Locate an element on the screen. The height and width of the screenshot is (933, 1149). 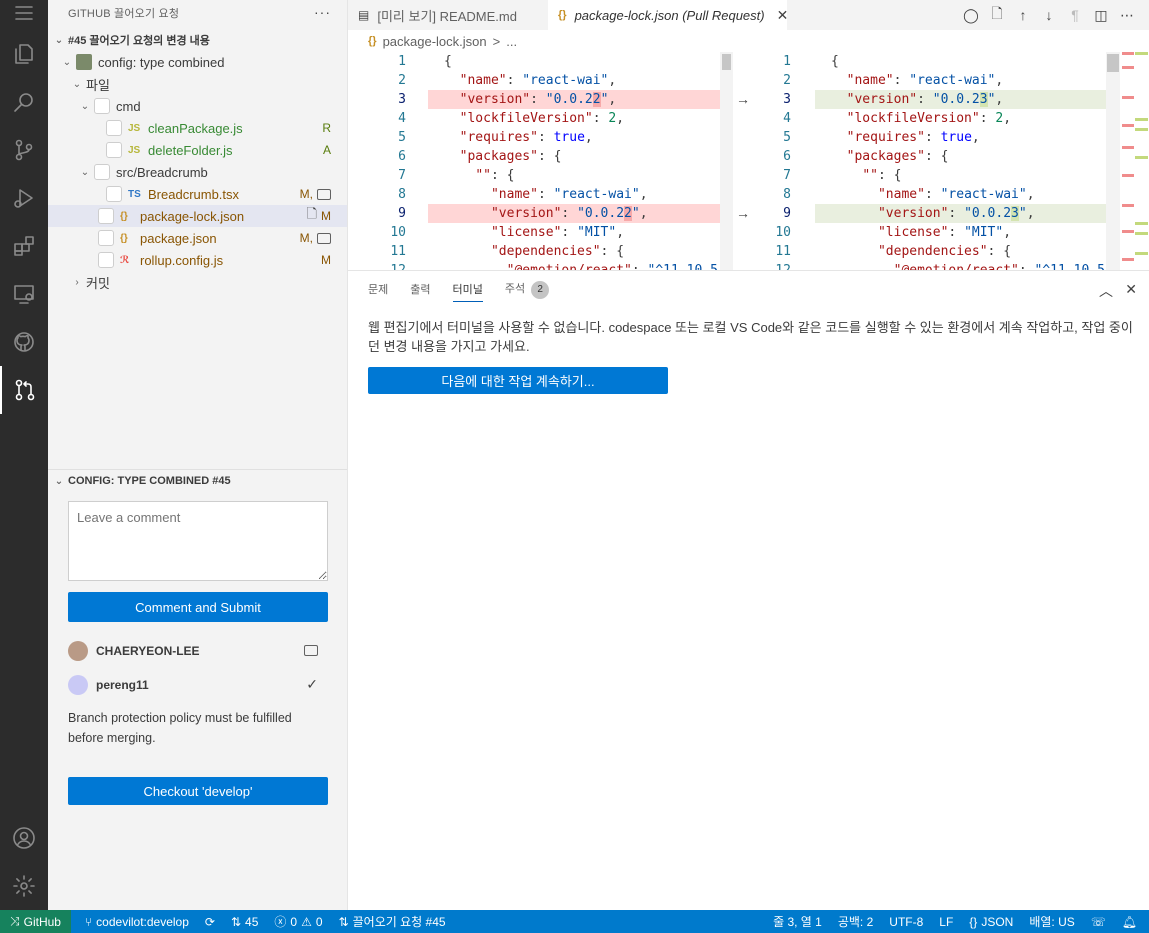
extensions-icon is located at coordinates (24, 246).